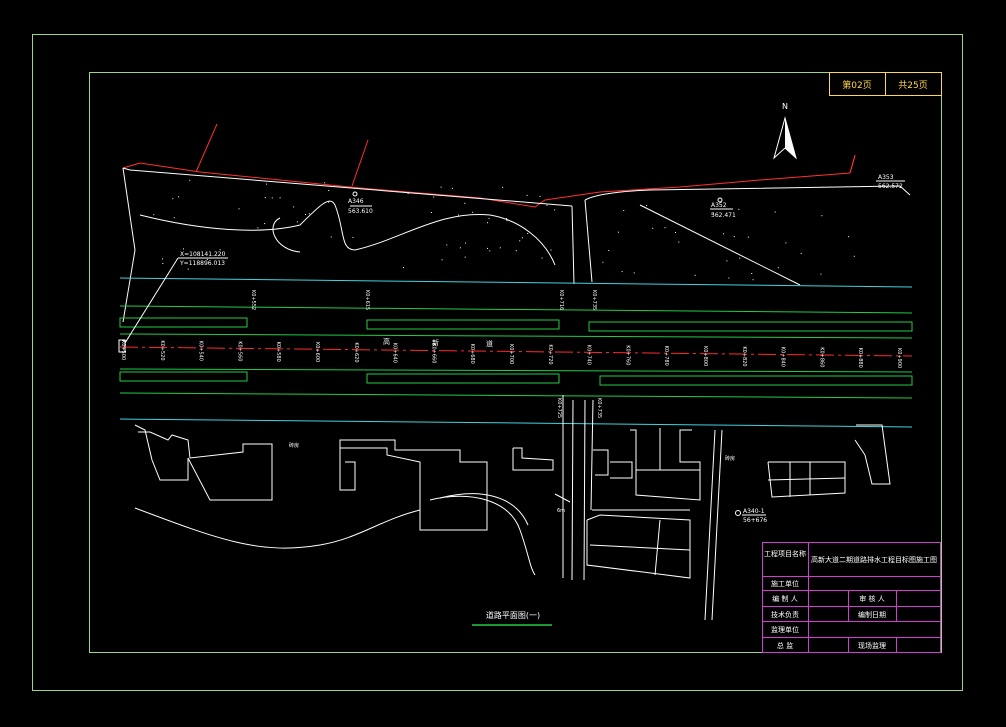 The height and width of the screenshot is (727, 1006). Describe the element at coordinates (744, 356) in the screenshot. I see `station-label: K0+820` at that location.